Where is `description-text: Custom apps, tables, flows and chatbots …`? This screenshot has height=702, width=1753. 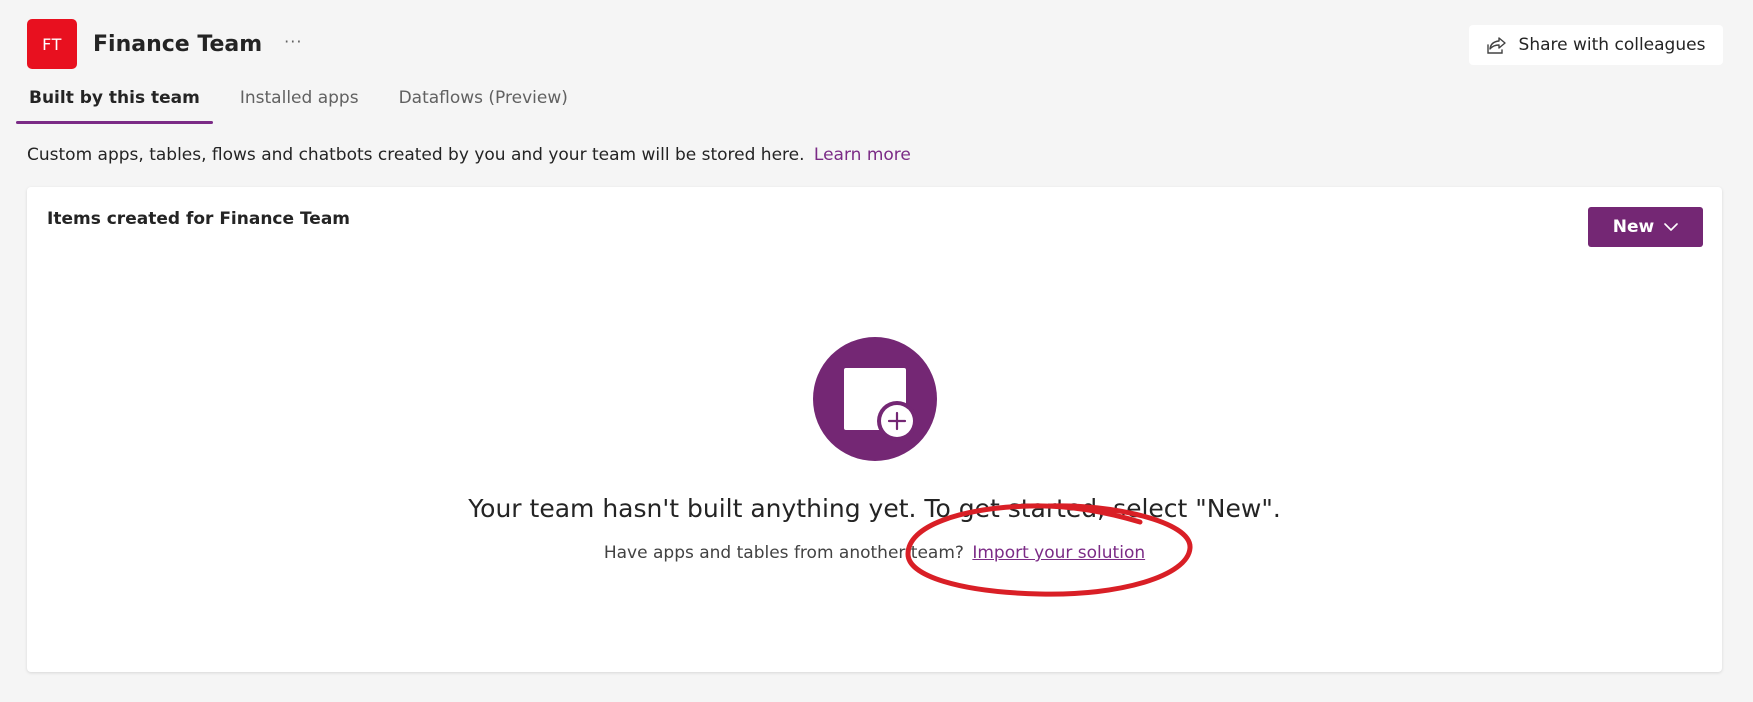 description-text: Custom apps, tables, flows and chatbots … is located at coordinates (416, 155).